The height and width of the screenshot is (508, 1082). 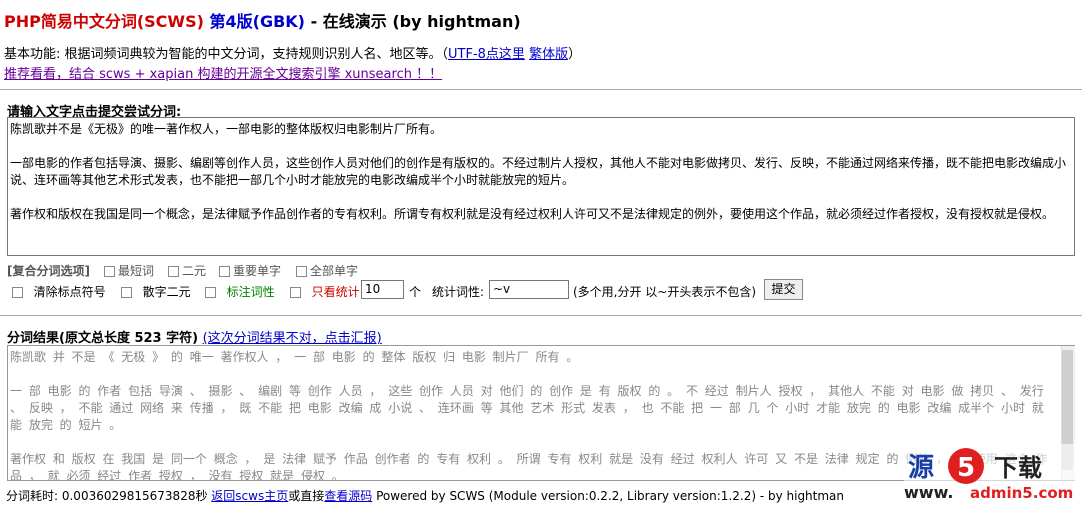 I want to click on title-main: PHP简易中文分词(SCWS), so click(x=104, y=21).